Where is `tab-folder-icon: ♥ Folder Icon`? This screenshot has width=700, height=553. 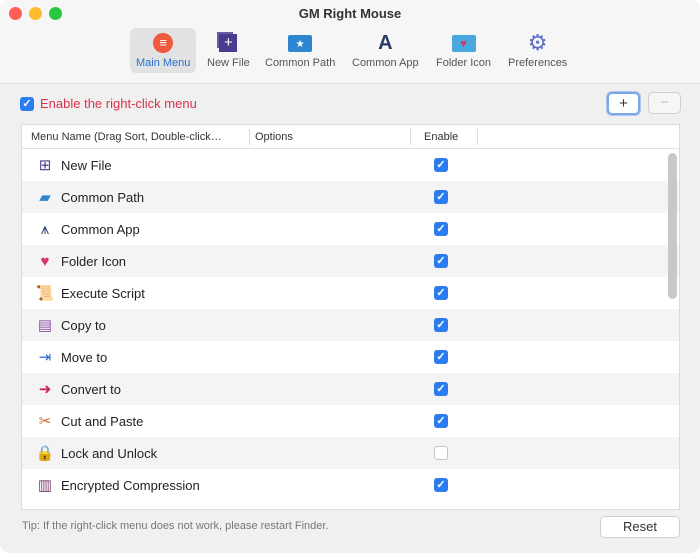 tab-folder-icon: ♥ Folder Icon is located at coordinates (463, 50).